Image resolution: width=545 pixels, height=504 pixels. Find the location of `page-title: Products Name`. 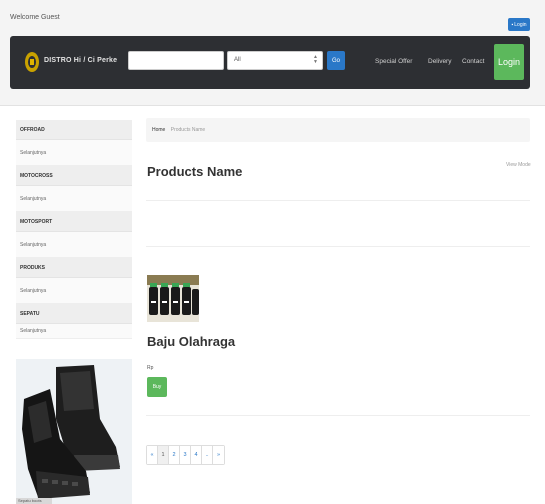

page-title: Products Name is located at coordinates (195, 171).